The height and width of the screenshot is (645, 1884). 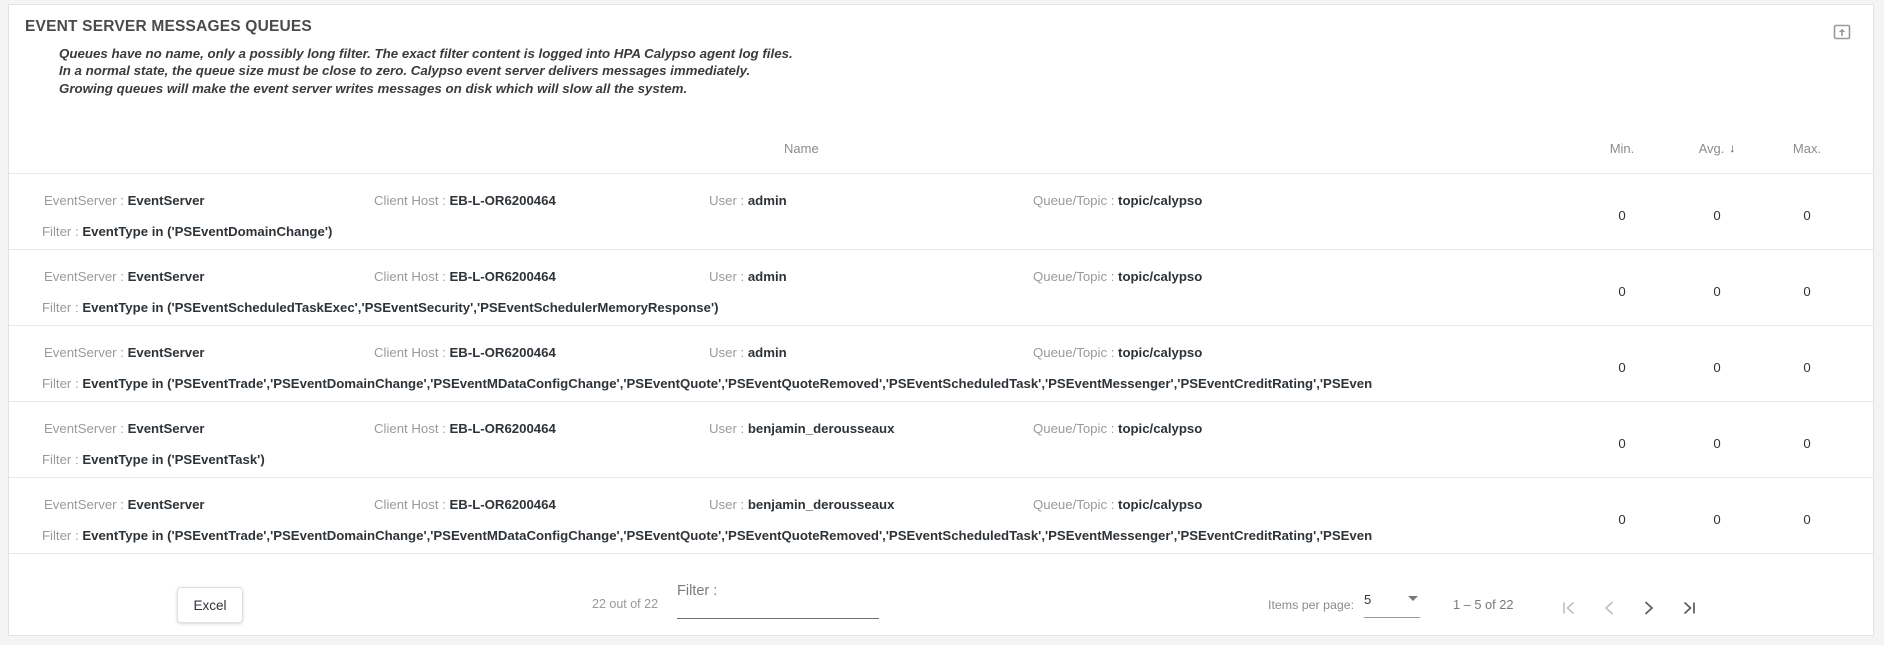 I want to click on excel-export-button: Excel, so click(x=210, y=605).